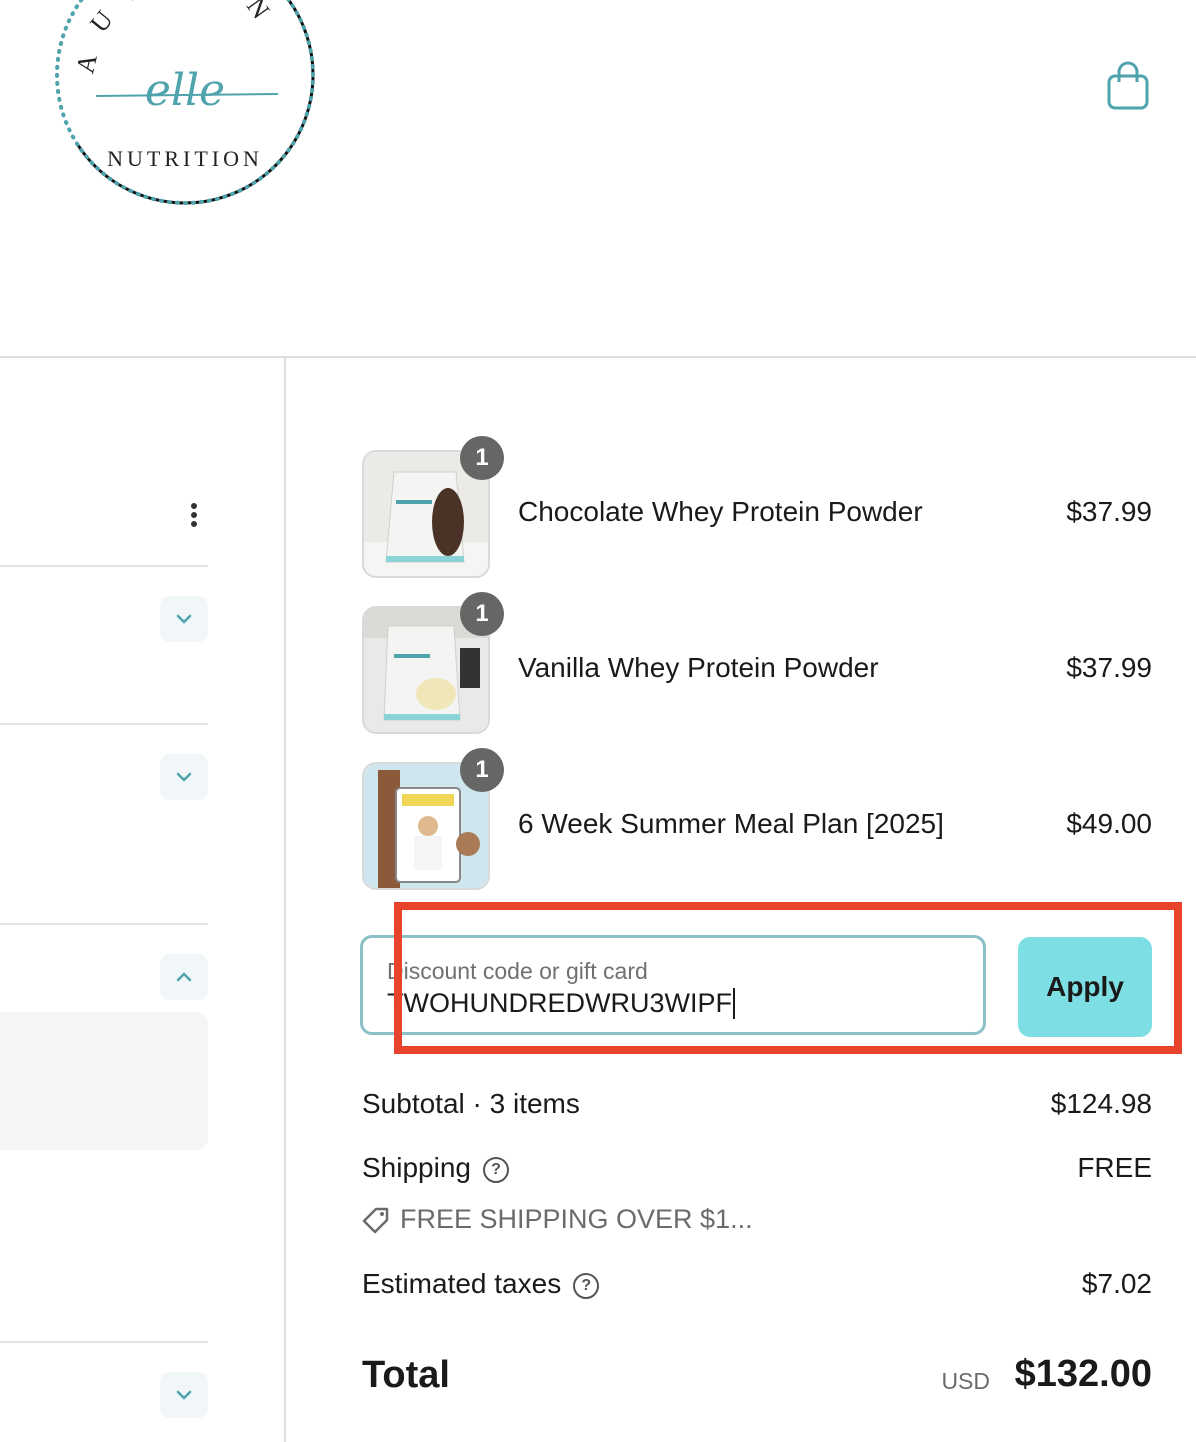 This screenshot has width=1196, height=1442. I want to click on item-name: 6 Week Summer Meal Plan [2025], so click(731, 823).